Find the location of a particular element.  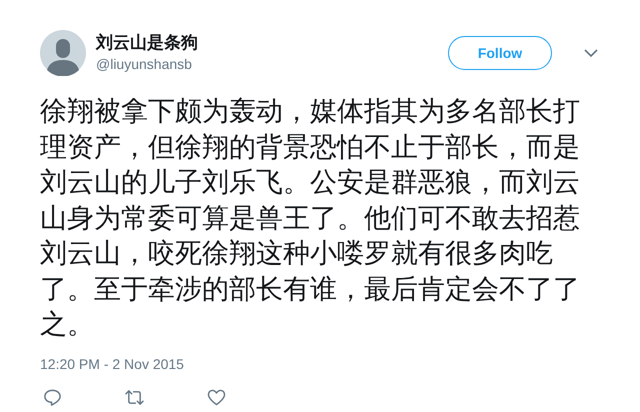

follow-button: Follow is located at coordinates (500, 53).